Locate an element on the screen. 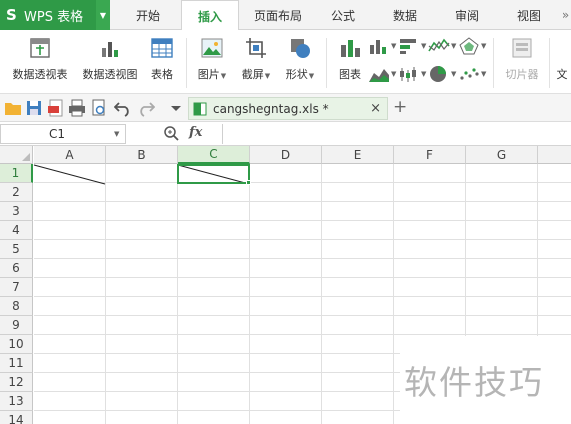 The width and height of the screenshot is (571, 424). cell-d5 is located at coordinates (286, 249).